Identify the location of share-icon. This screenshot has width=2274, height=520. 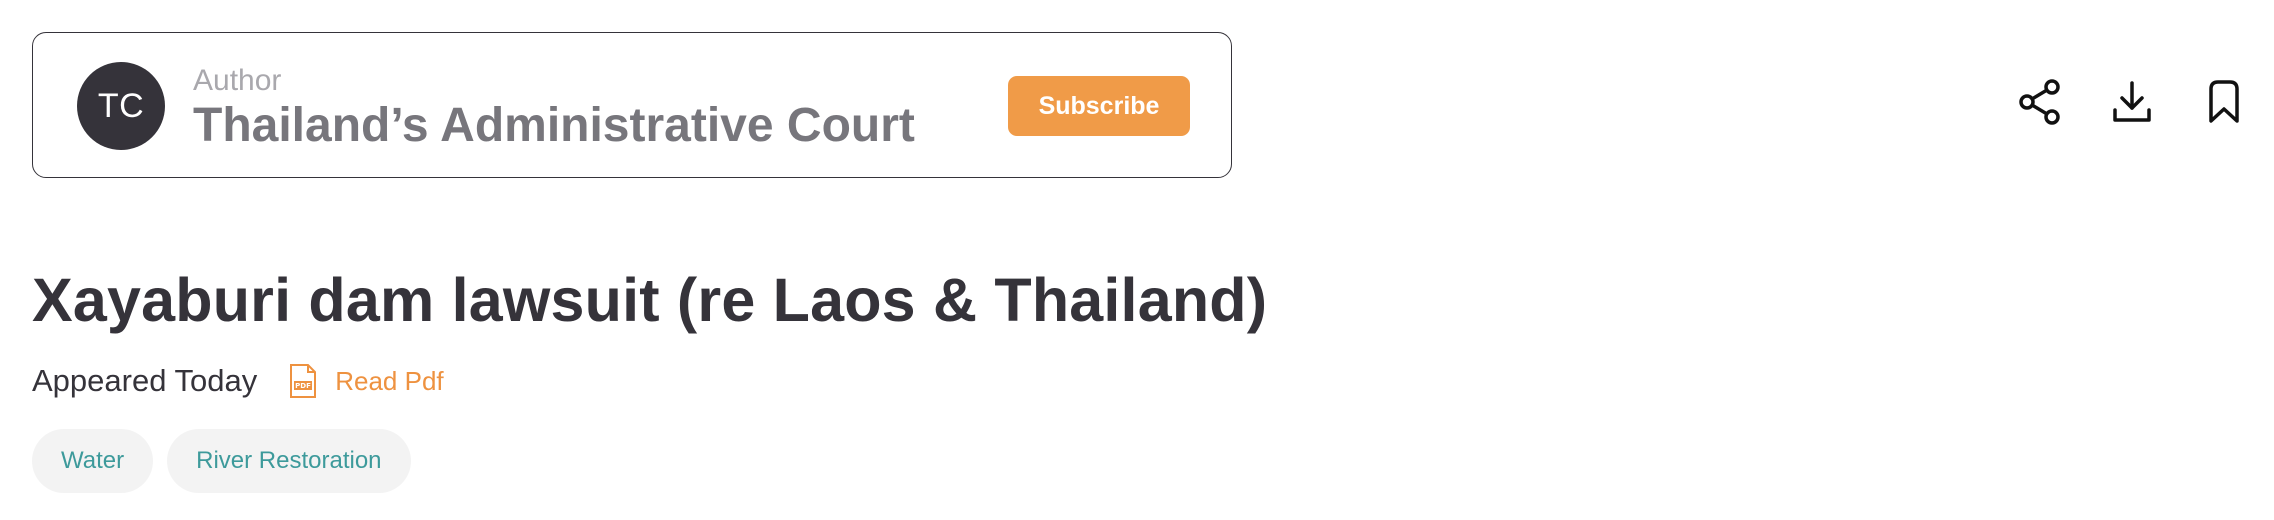
(2040, 102).